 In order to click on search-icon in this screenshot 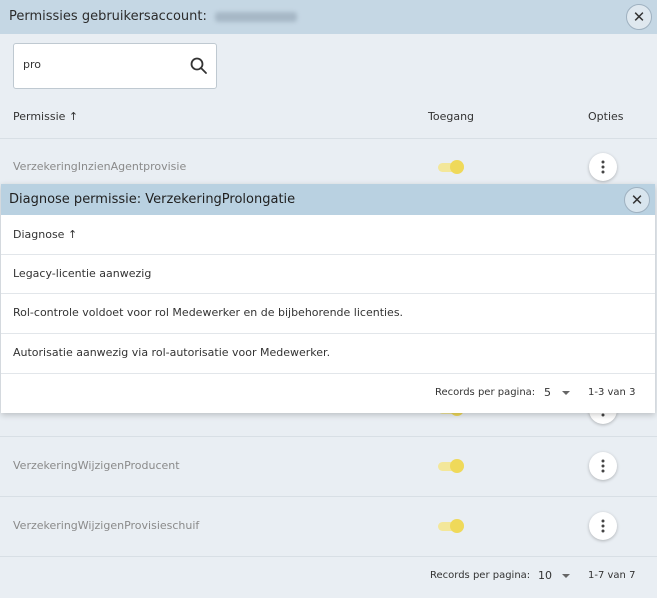, I will do `click(199, 66)`.